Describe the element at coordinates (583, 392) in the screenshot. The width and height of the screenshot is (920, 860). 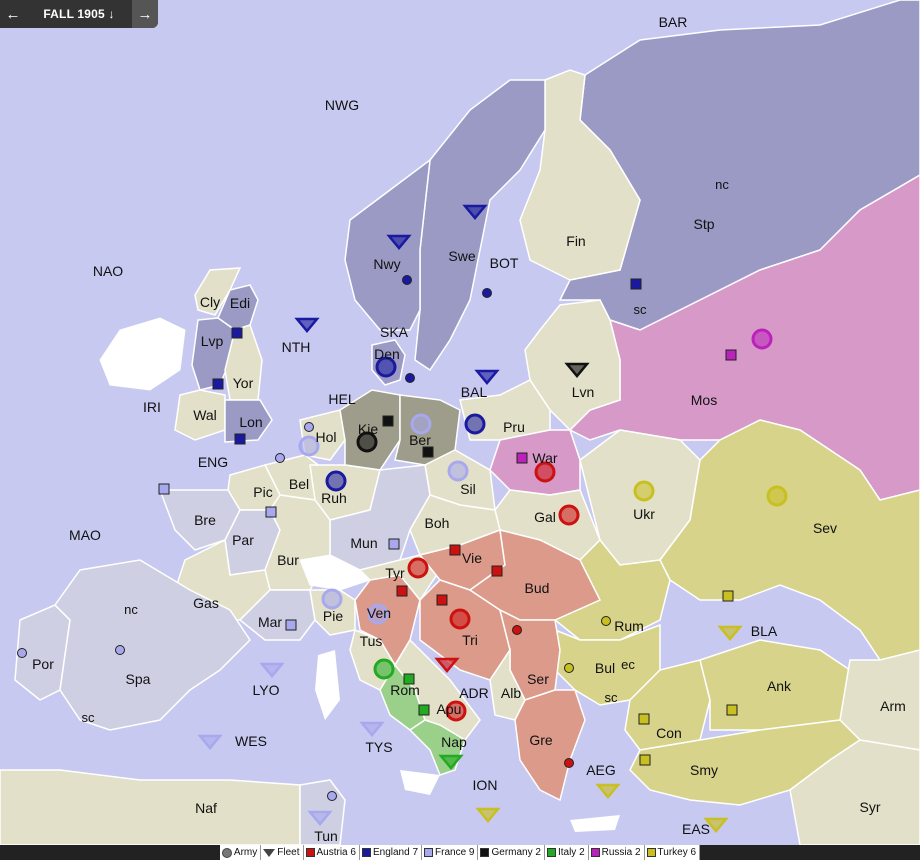
I see `land-label-lvn-7: Lvn` at that location.